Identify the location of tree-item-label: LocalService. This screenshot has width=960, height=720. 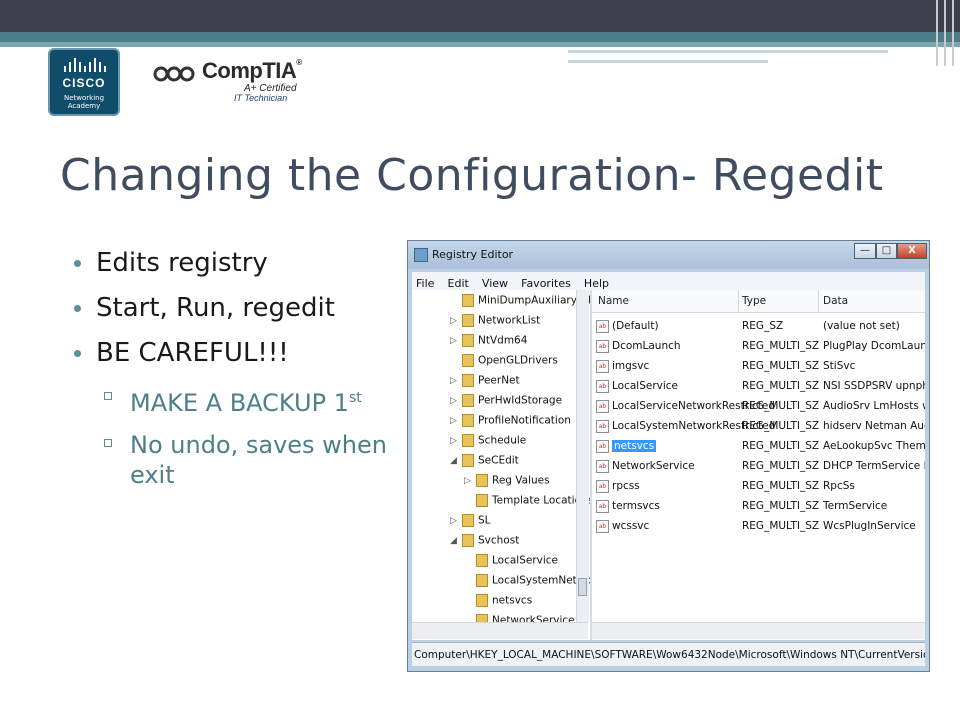
(525, 560).